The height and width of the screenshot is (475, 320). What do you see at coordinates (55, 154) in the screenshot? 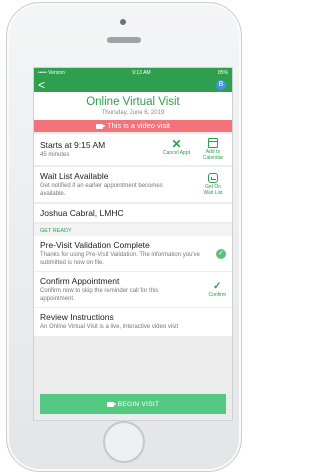
I see `duration: 45 minutes` at bounding box center [55, 154].